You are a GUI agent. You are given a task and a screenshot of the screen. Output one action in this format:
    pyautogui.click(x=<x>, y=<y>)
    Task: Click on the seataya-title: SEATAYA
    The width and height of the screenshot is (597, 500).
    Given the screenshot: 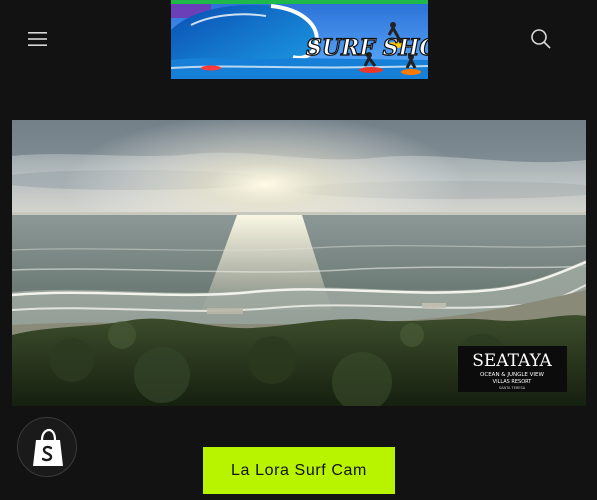 What is the action you would take?
    pyautogui.click(x=512, y=361)
    